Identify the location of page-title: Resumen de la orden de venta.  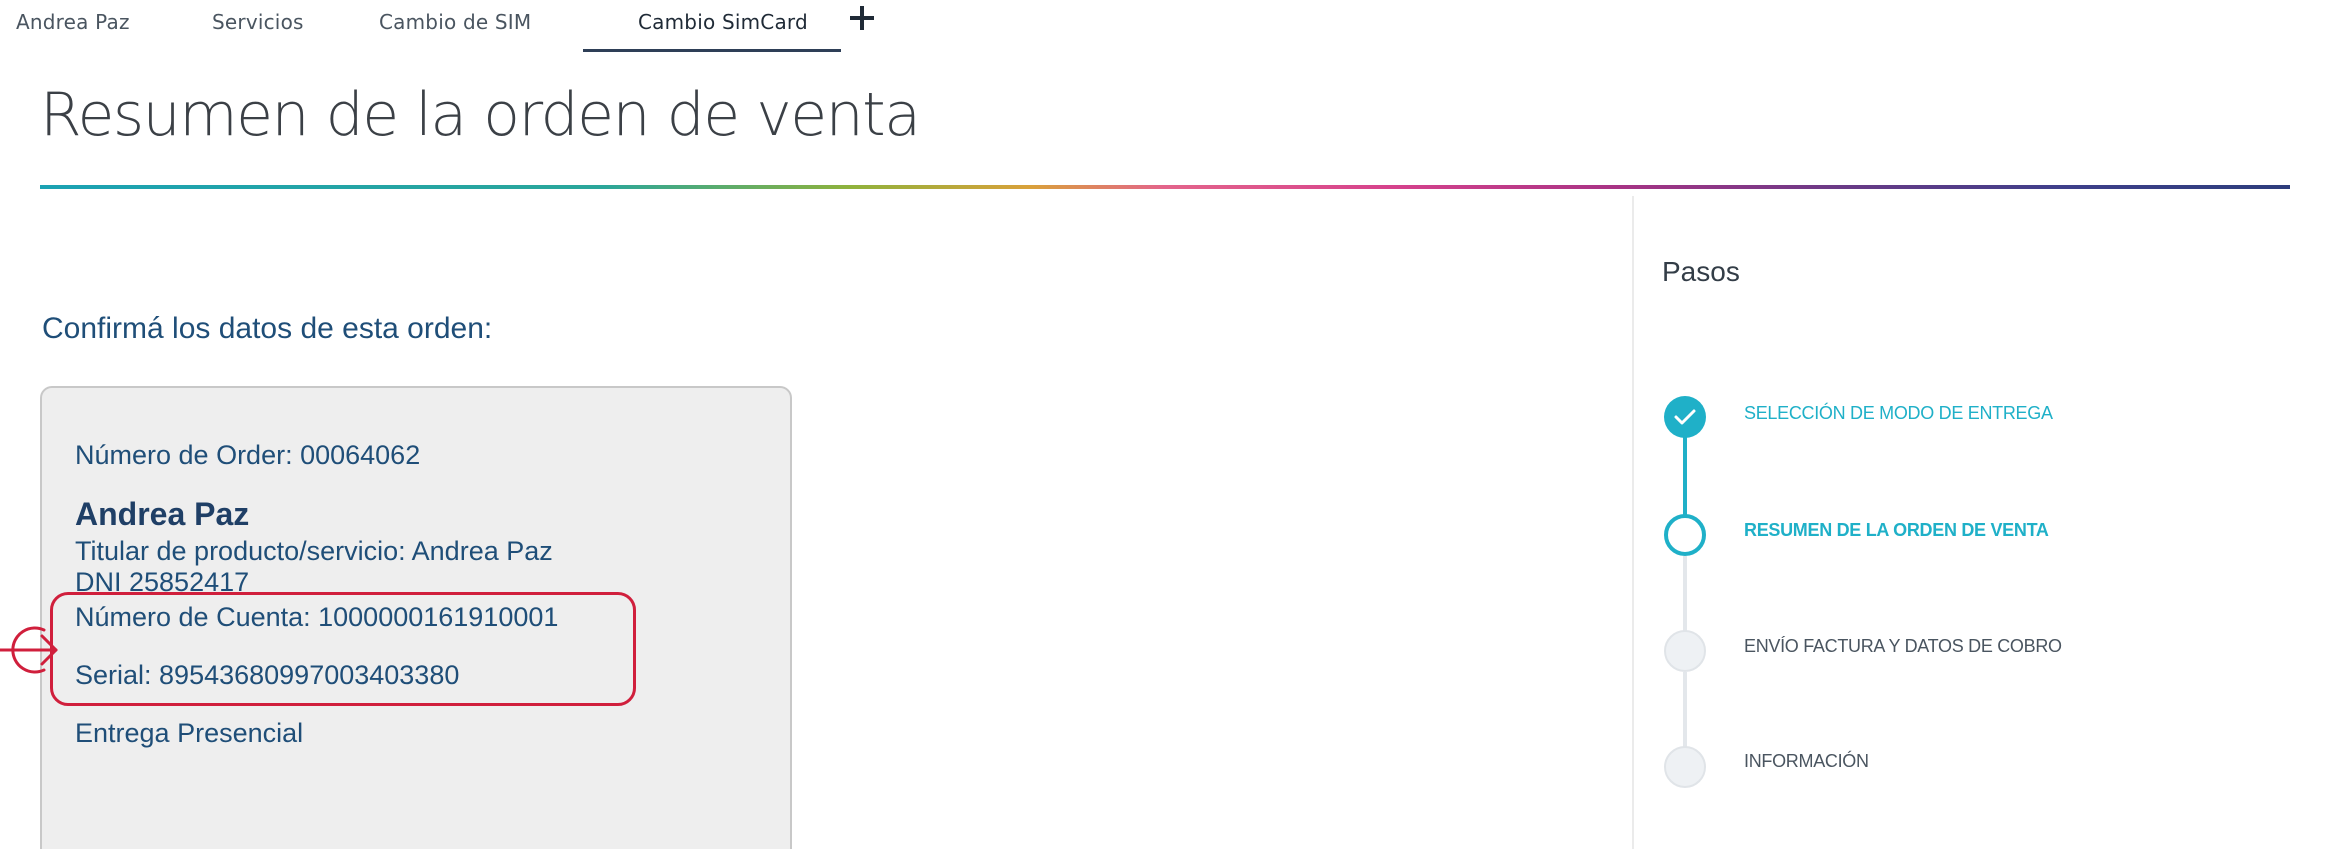
(480, 115).